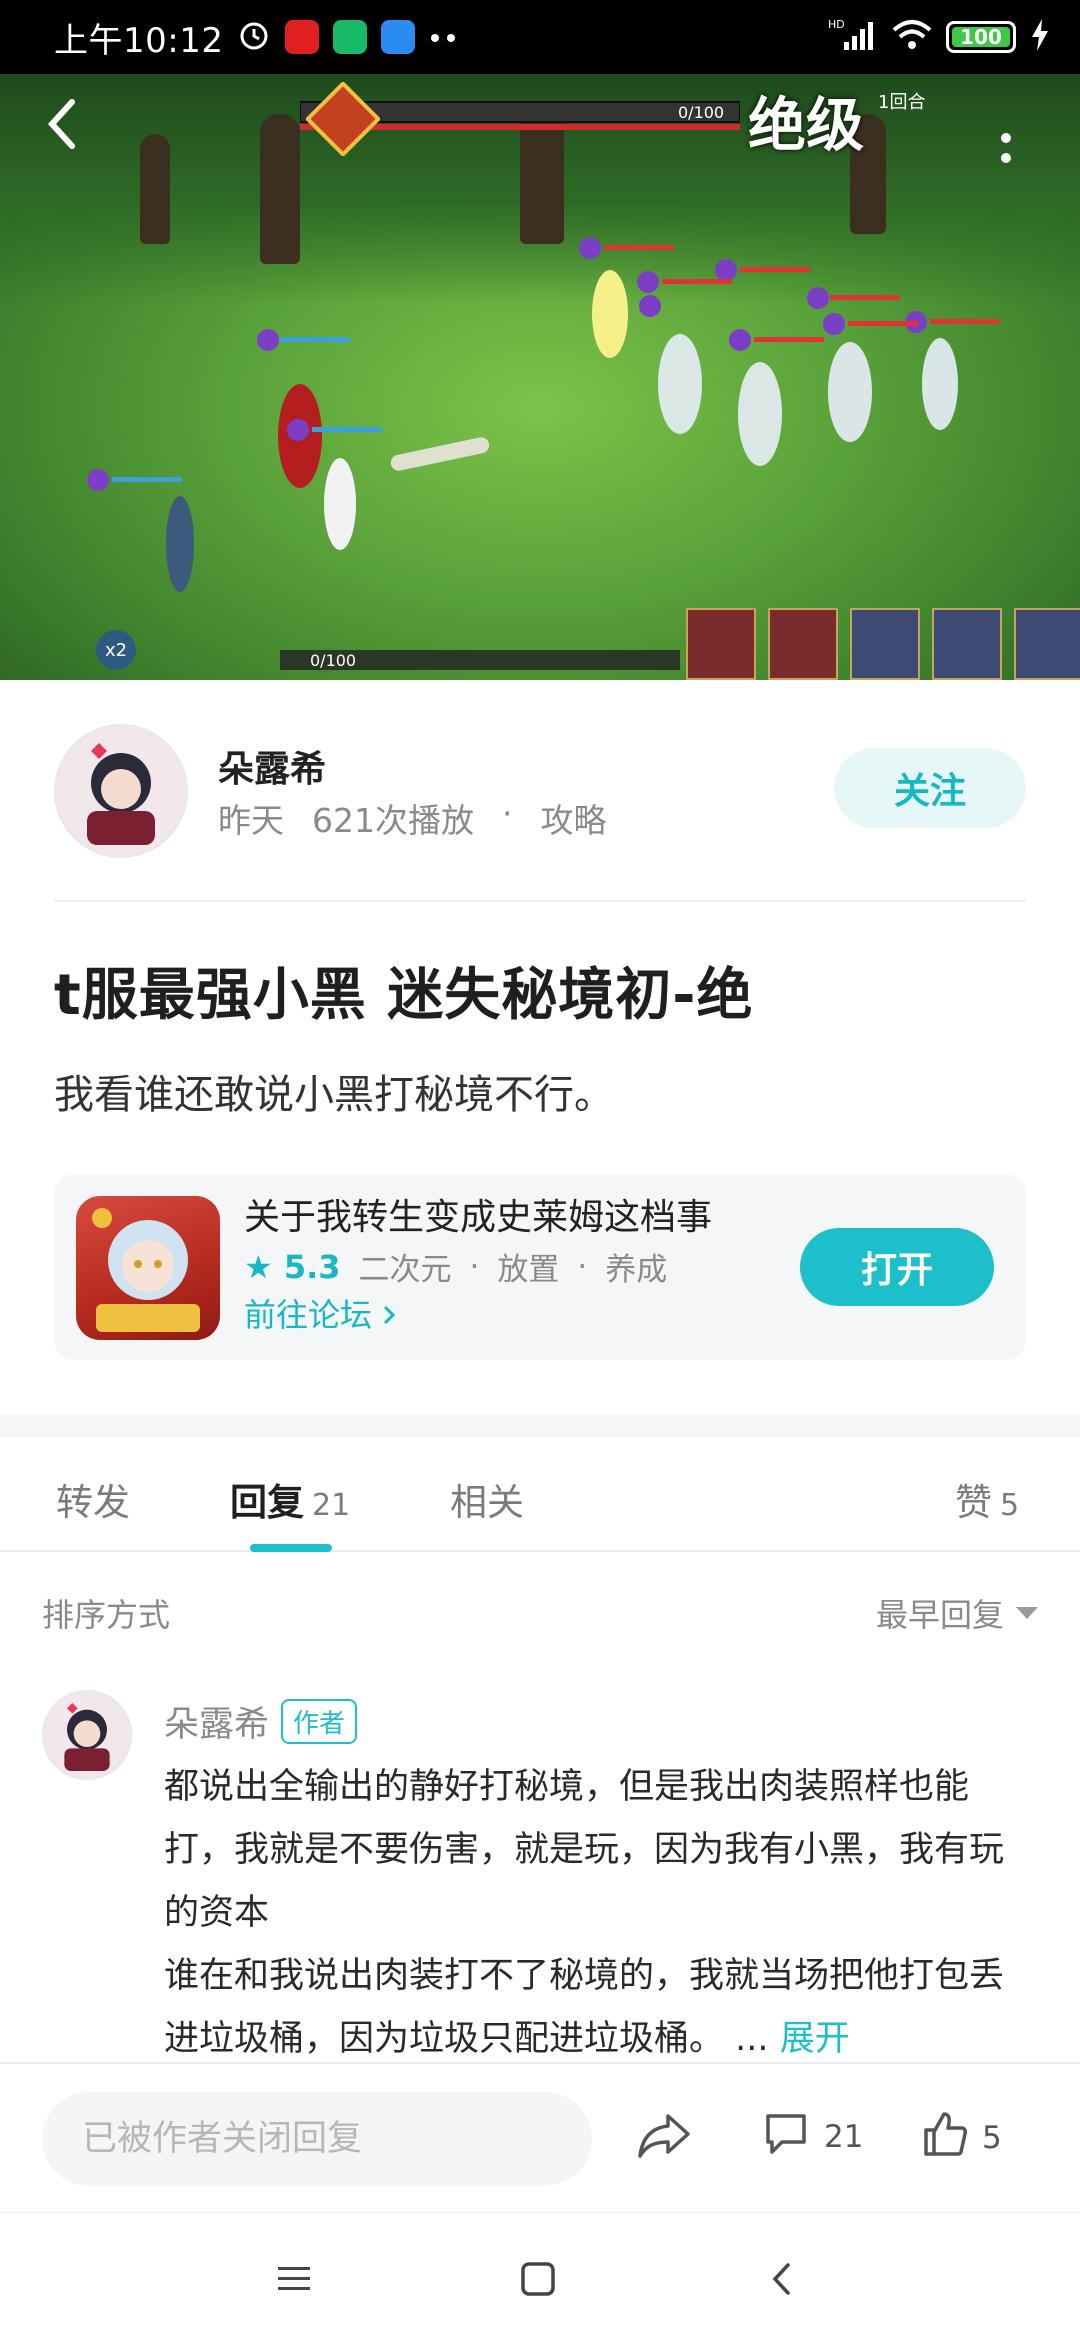 This screenshot has height=2340, width=1080. Describe the element at coordinates (331, 1505) in the screenshot. I see `tab-count: 21` at that location.